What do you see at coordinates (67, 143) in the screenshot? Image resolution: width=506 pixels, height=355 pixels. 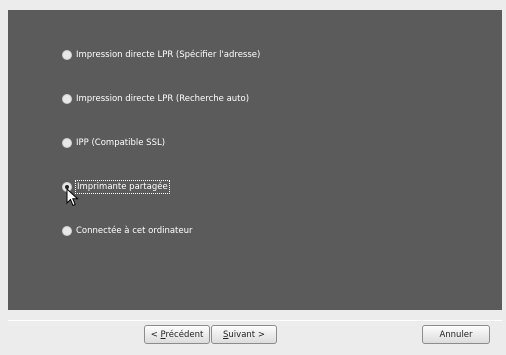 I see `radio-ipp` at bounding box center [67, 143].